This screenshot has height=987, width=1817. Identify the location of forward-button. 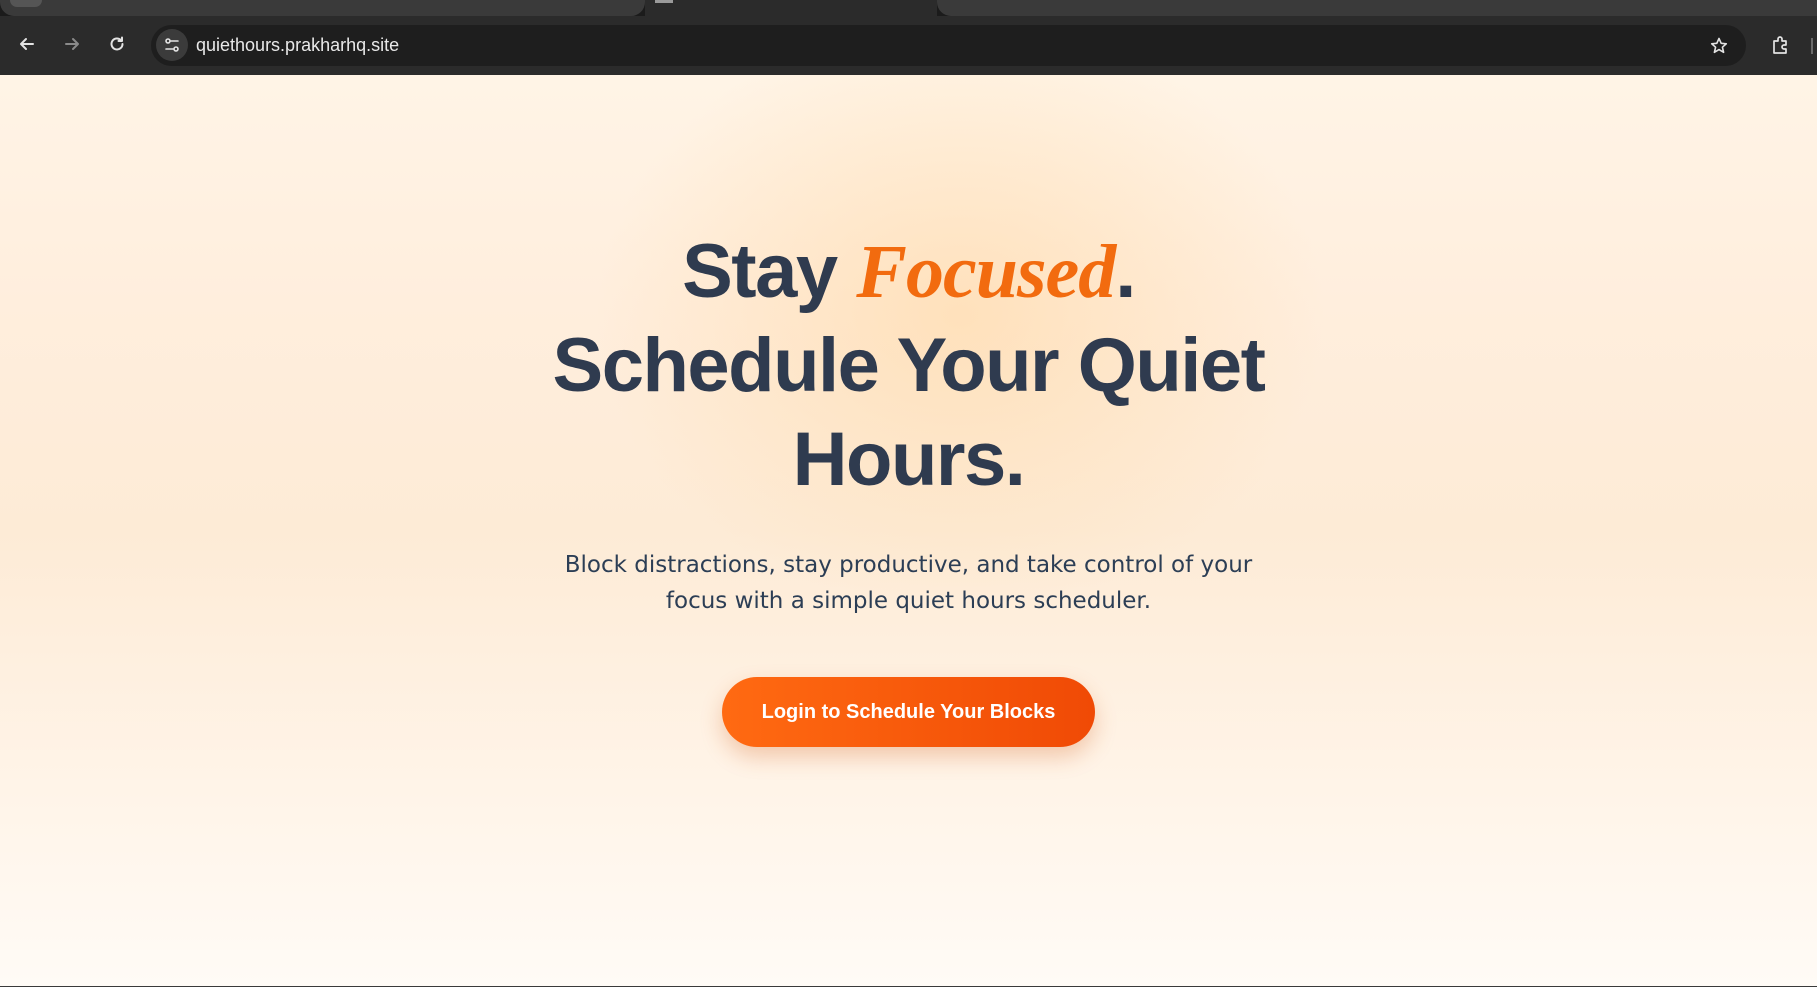
(72, 44).